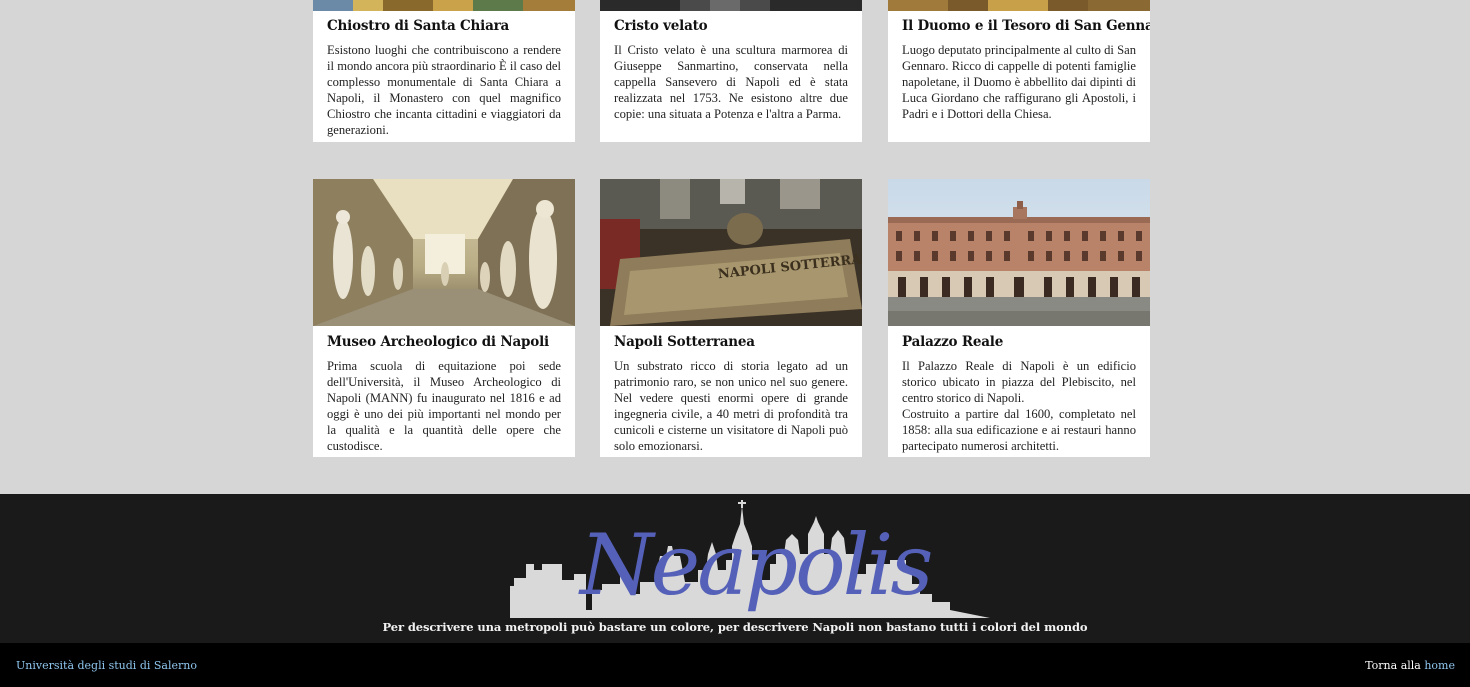 Image resolution: width=1470 pixels, height=687 pixels. I want to click on neapolis-logo: Neapolis, so click(735, 559).